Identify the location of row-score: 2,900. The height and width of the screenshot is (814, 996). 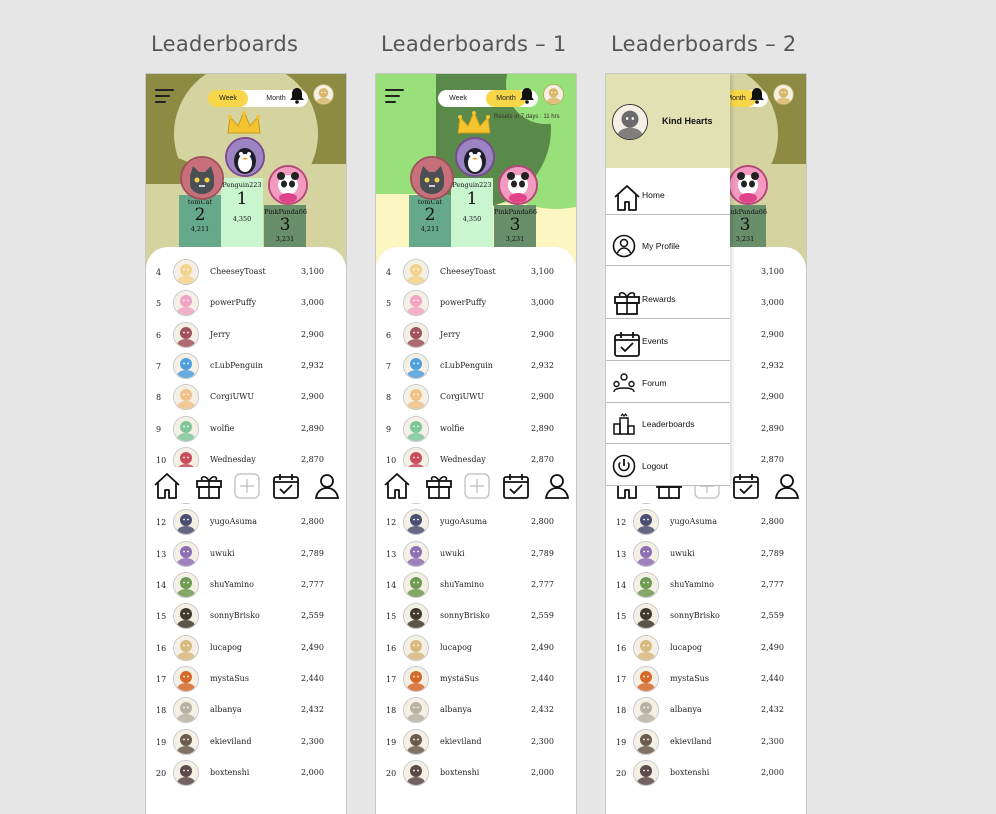
(312, 397).